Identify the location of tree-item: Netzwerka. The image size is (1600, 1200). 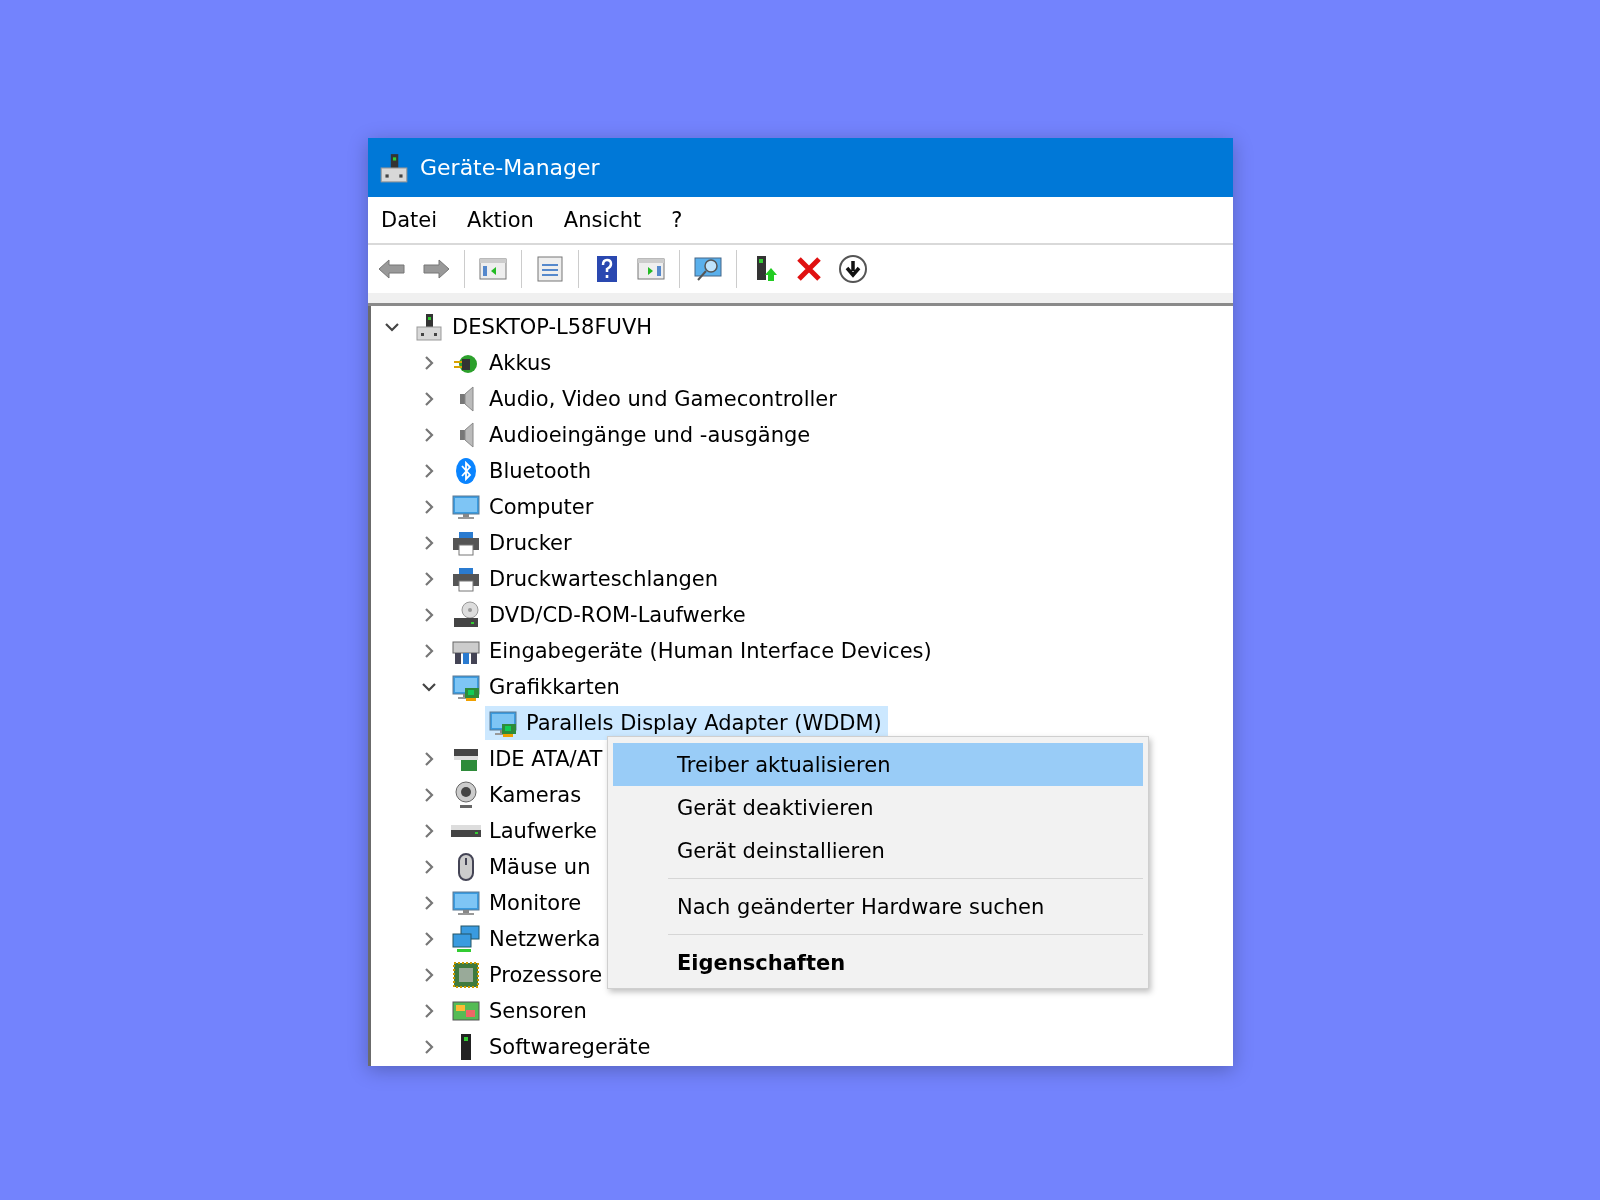
(527, 939).